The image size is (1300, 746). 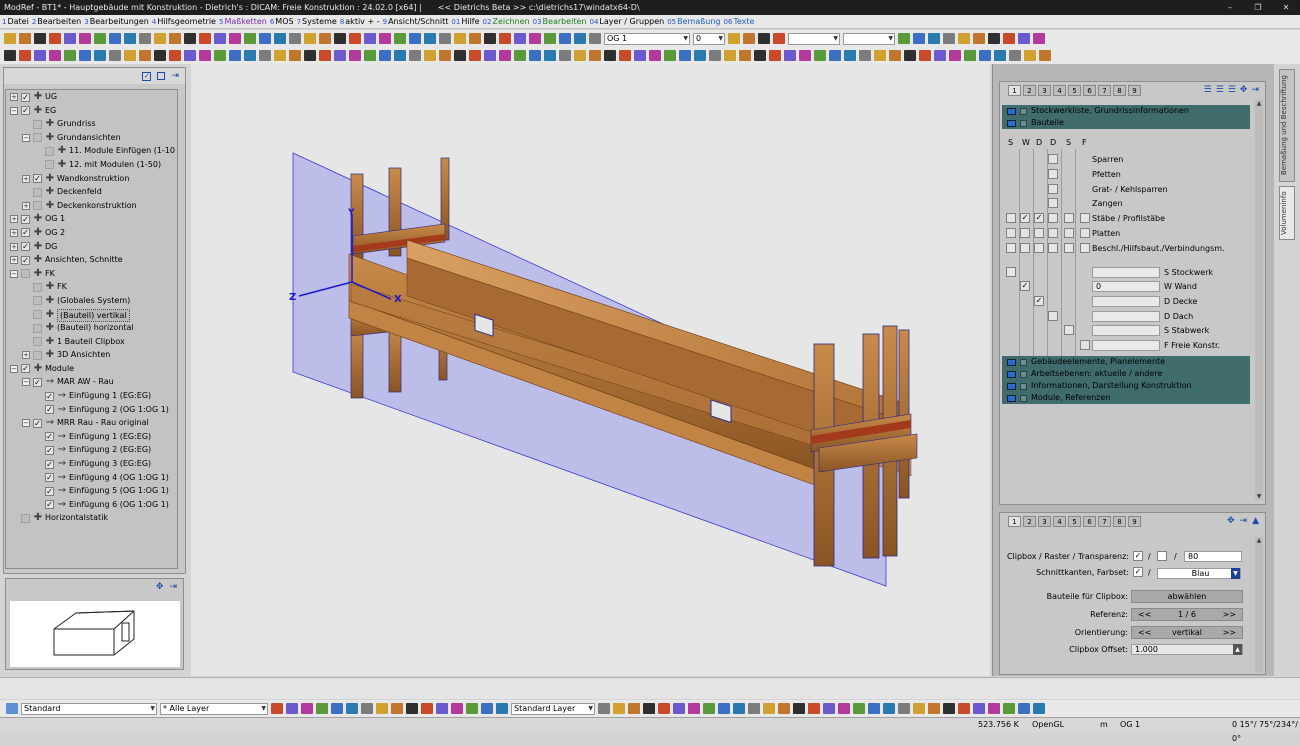 What do you see at coordinates (1011, 398) in the screenshot?
I see `expand-icon` at bounding box center [1011, 398].